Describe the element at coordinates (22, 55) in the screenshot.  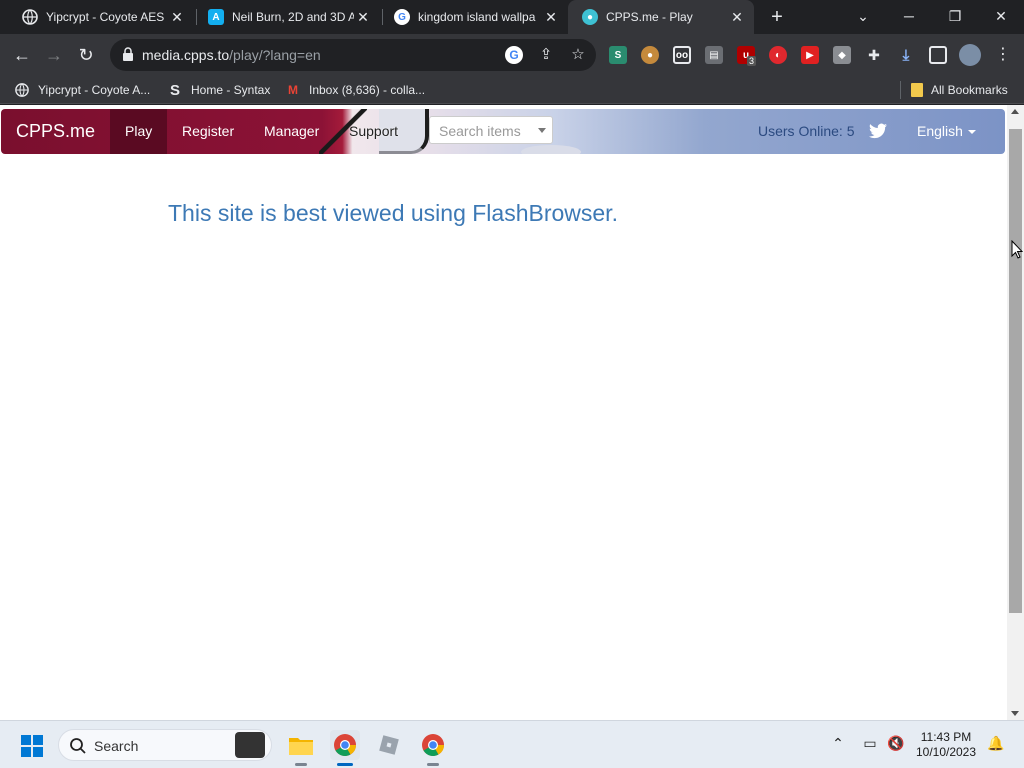
I see `back-arrow-icon: ←` at that location.